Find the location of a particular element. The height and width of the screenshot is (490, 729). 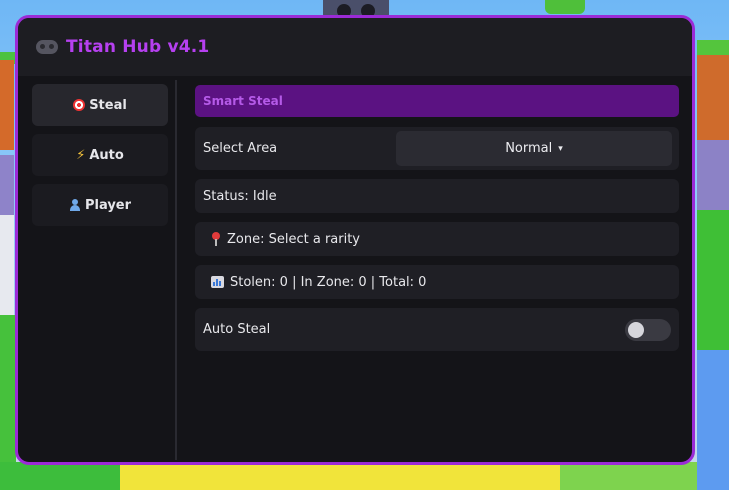

bar-chart-icon is located at coordinates (217, 282).